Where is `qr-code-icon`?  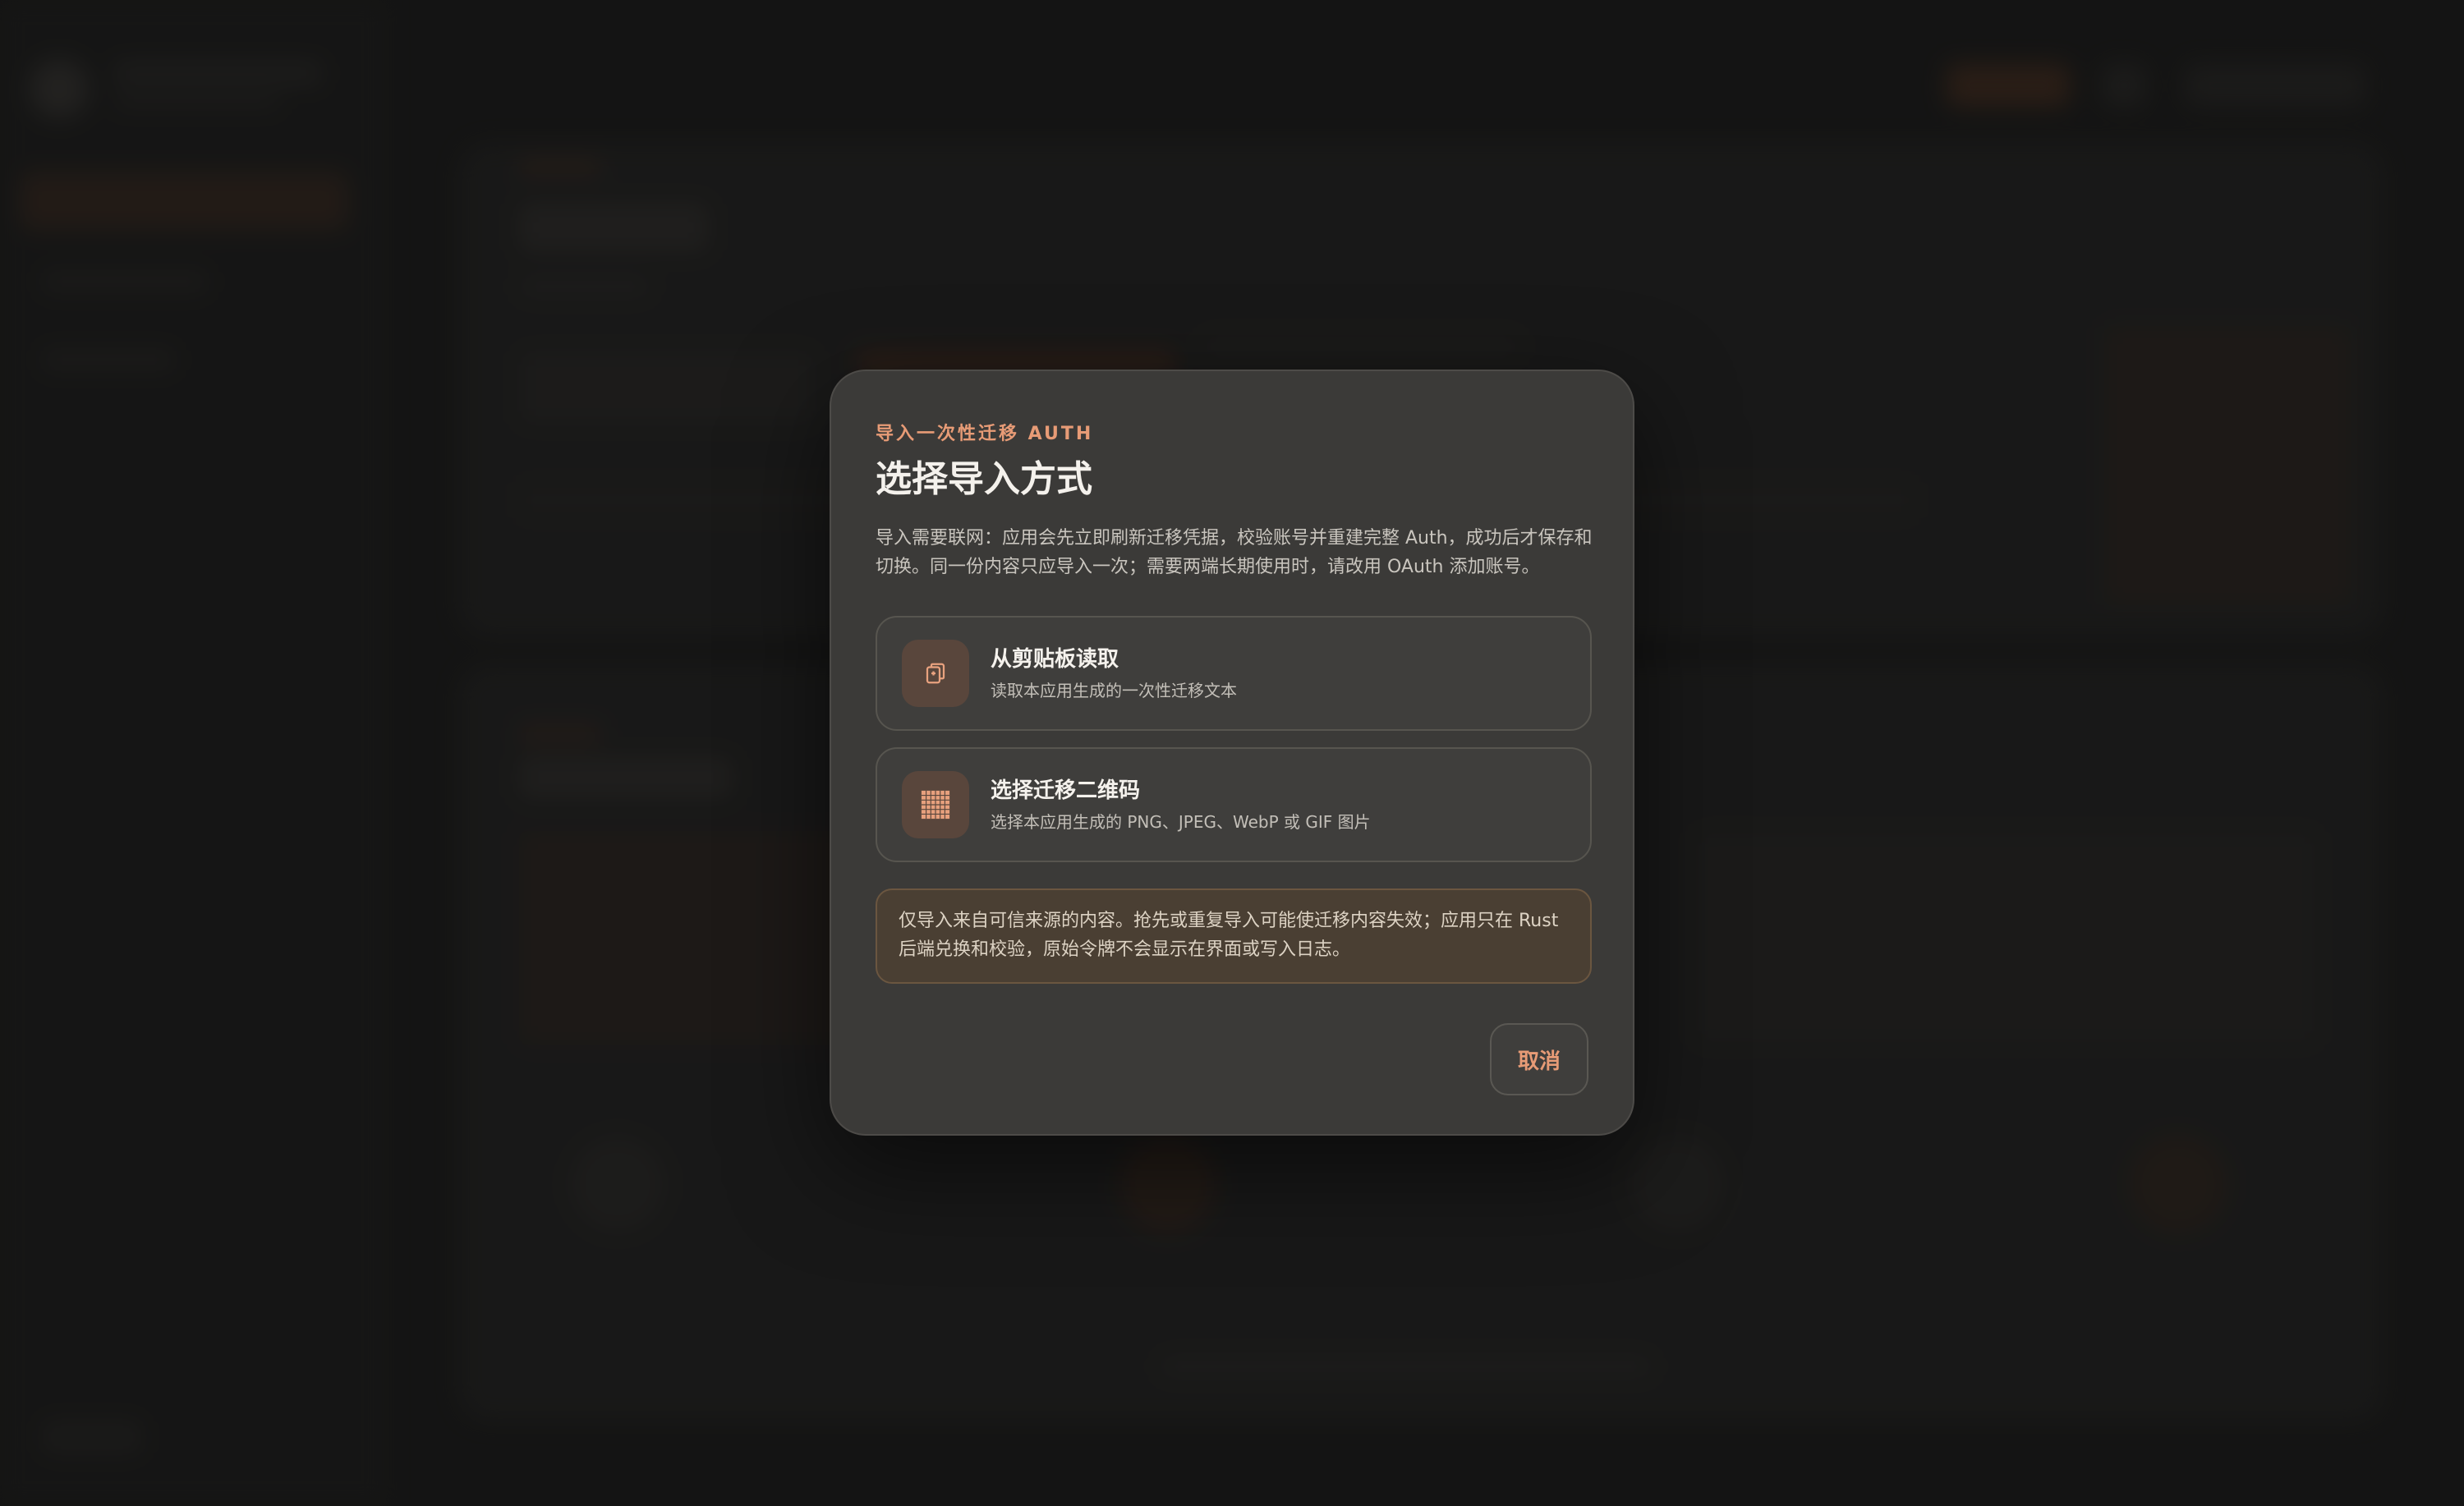
qr-code-icon is located at coordinates (935, 804).